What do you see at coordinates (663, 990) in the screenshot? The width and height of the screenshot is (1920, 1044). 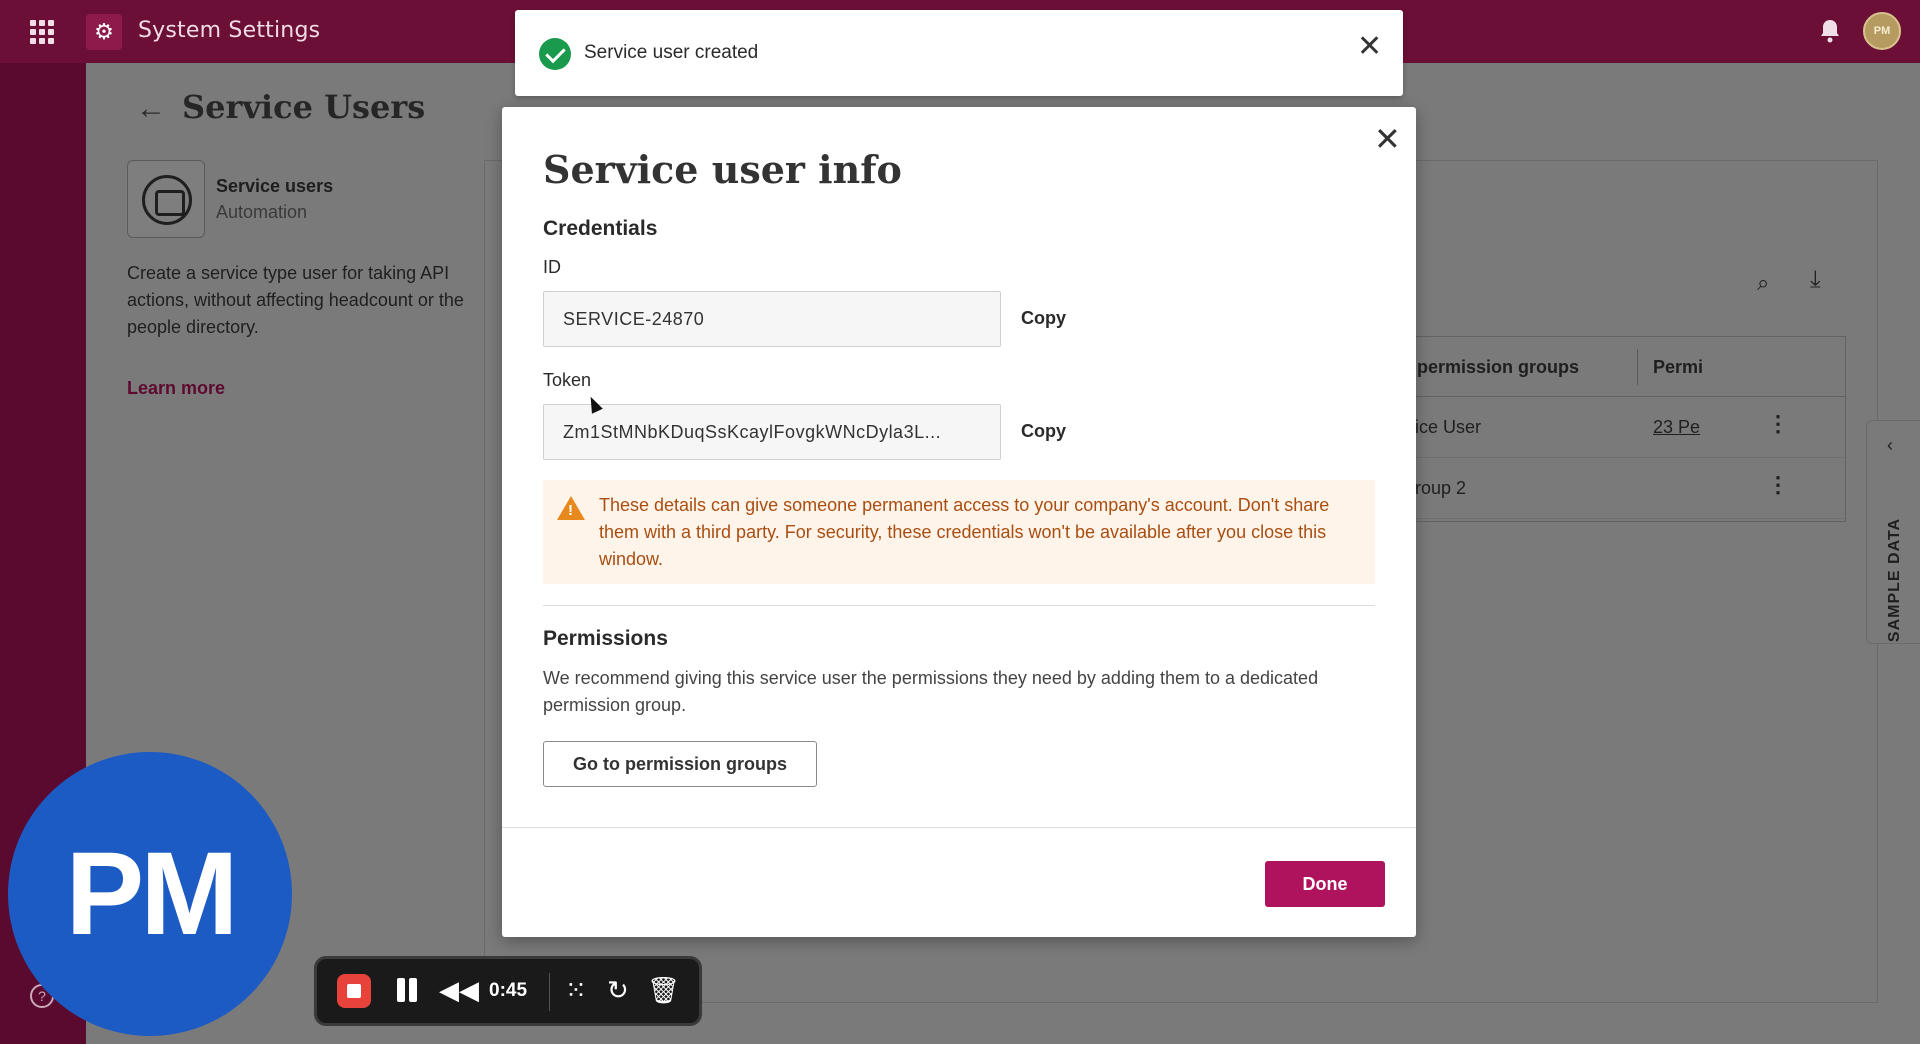 I see `trash-icon: 🗑` at bounding box center [663, 990].